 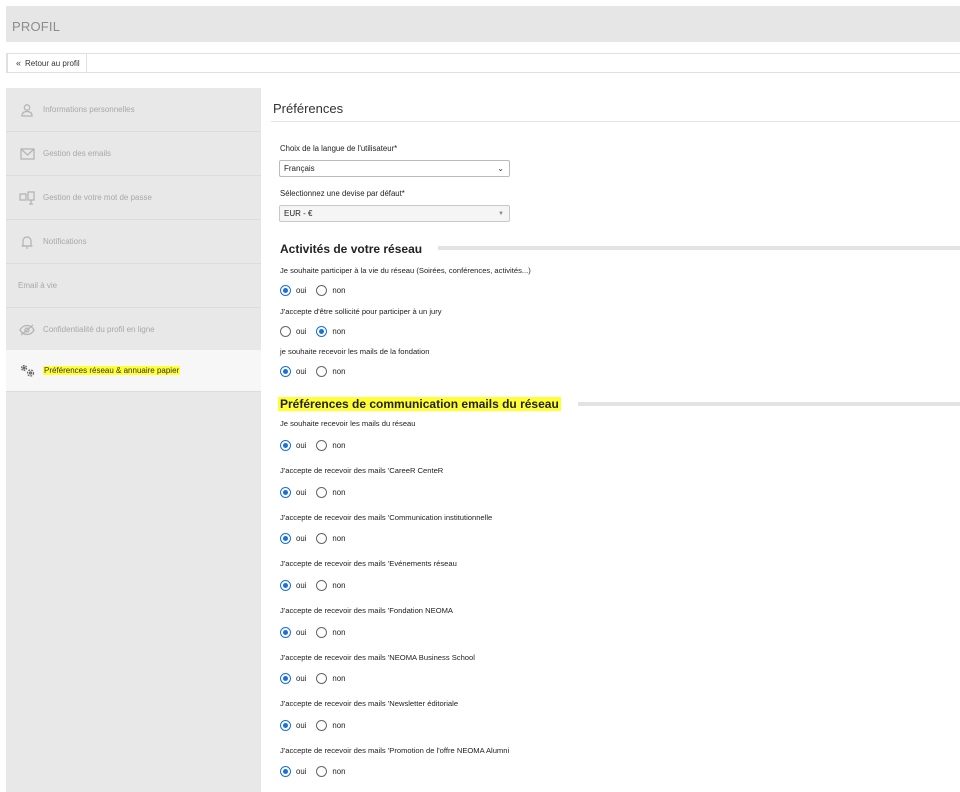 What do you see at coordinates (351, 249) in the screenshot?
I see `section-heading: Activités de votre réseau` at bounding box center [351, 249].